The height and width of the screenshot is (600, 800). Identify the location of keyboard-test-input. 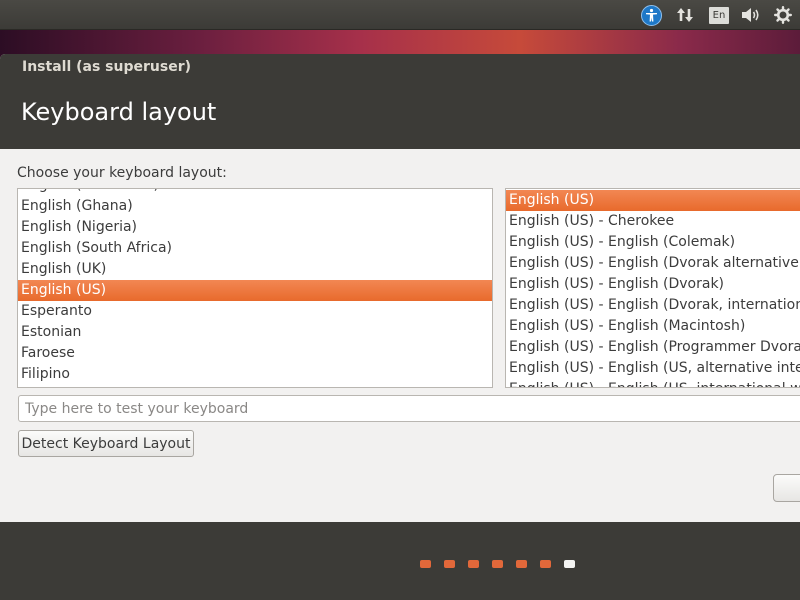
(409, 408).